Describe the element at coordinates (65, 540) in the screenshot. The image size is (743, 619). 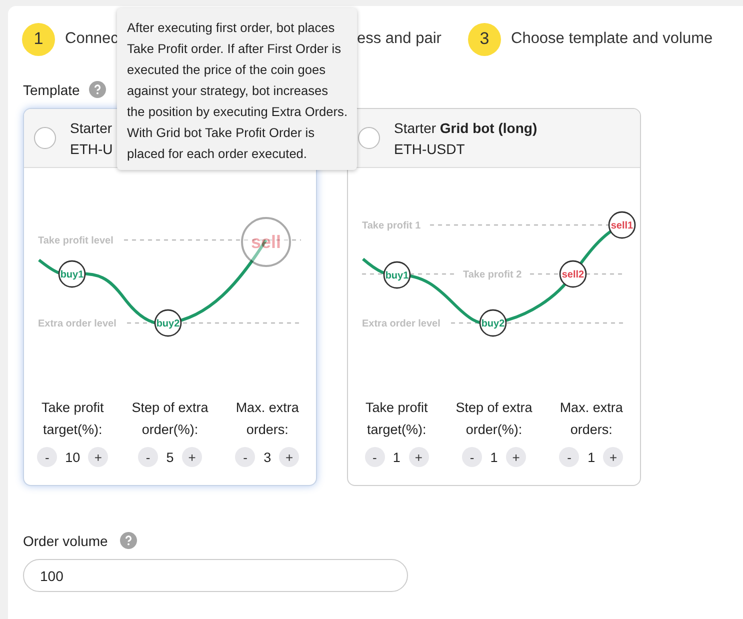
I see `order-volume-label: Order volume` at that location.